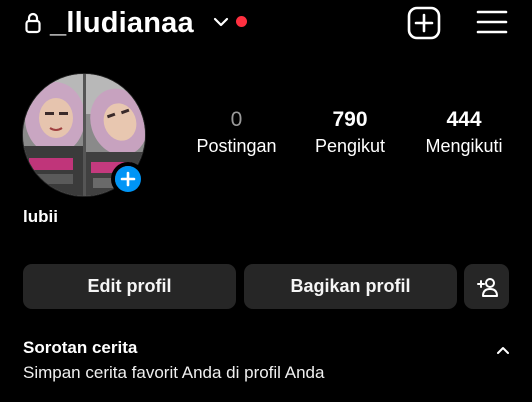  Describe the element at coordinates (464, 119) in the screenshot. I see `stat-following-value: 444` at that location.